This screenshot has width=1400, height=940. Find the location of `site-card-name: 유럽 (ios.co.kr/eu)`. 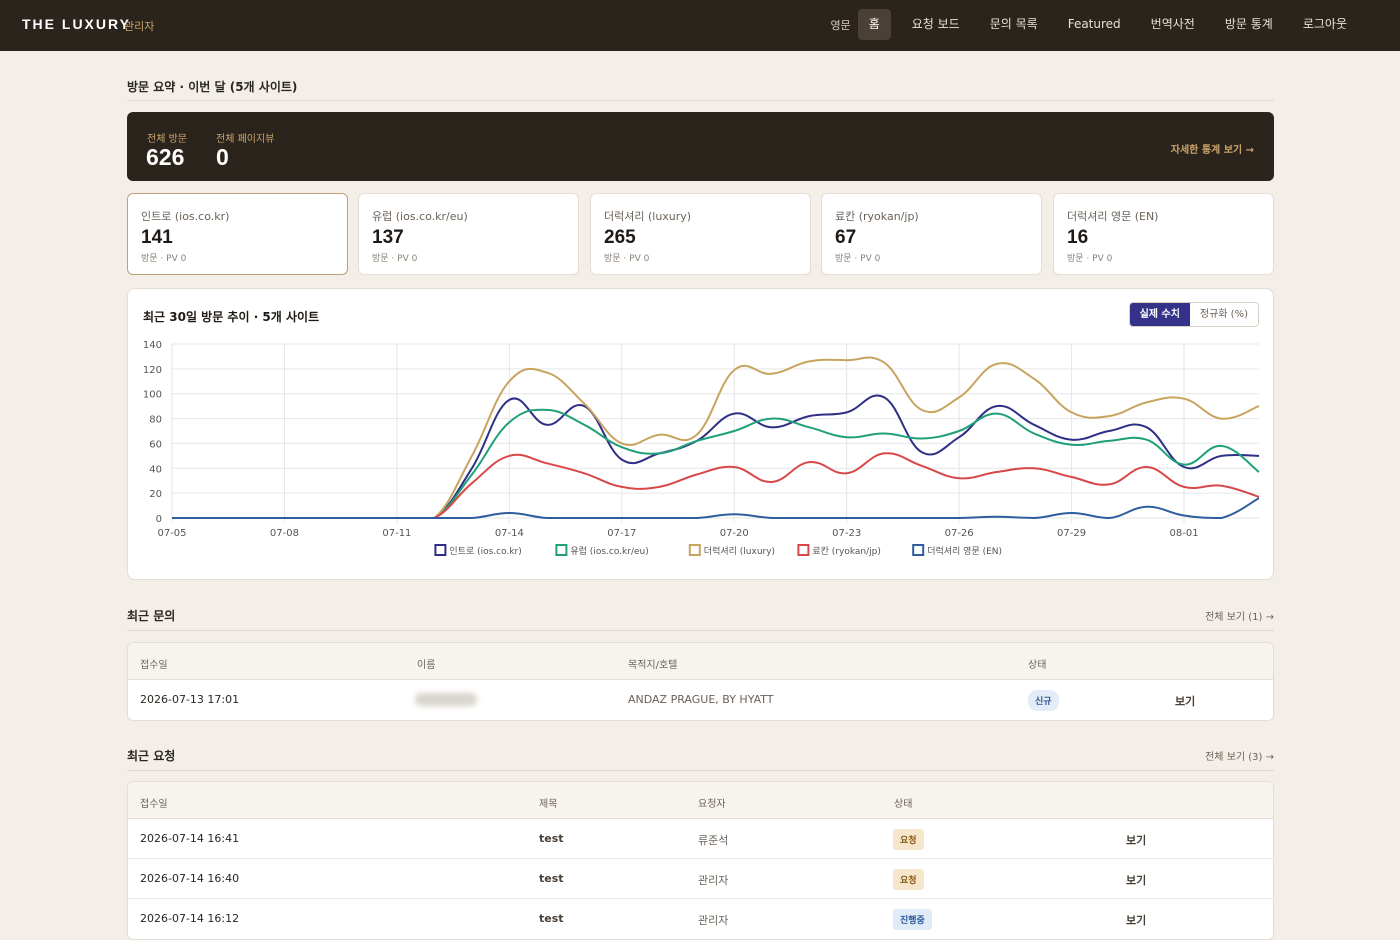

site-card-name: 유럽 (ios.co.kr/eu) is located at coordinates (420, 216).